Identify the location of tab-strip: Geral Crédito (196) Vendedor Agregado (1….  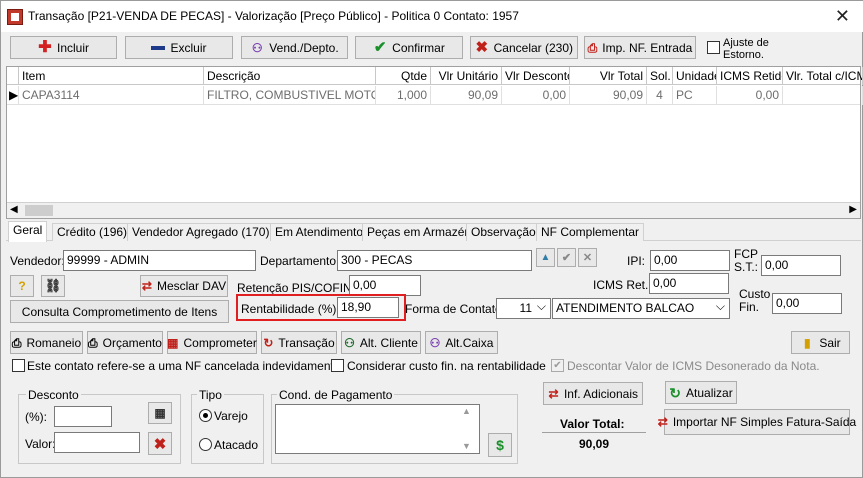
(433, 231).